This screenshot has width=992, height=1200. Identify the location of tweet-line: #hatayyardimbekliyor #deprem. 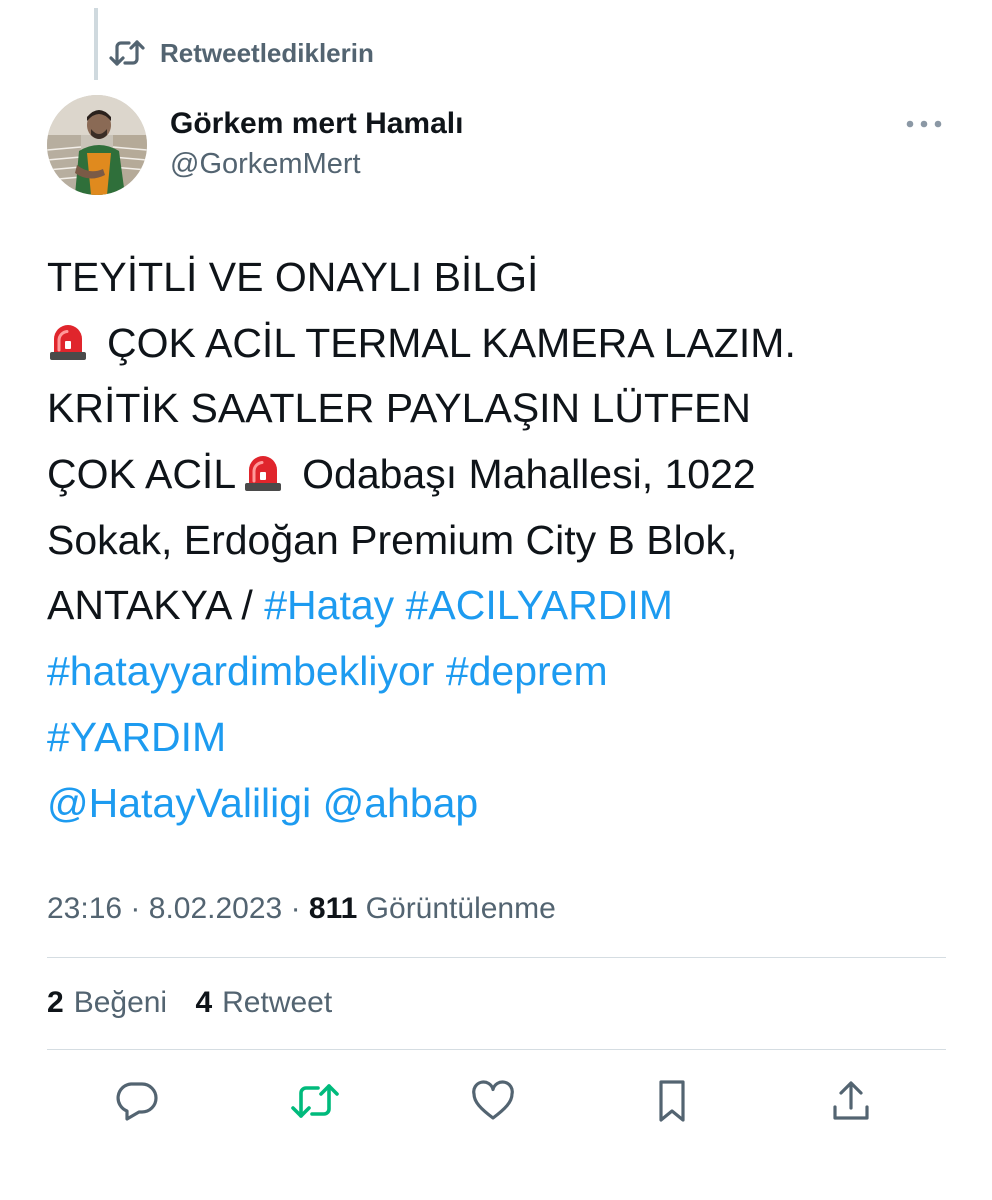
(507, 672).